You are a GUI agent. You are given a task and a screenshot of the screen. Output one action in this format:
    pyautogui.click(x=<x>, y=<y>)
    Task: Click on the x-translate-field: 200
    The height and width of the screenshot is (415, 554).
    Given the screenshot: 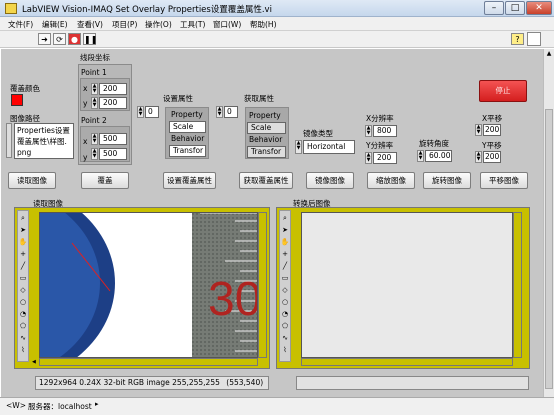 What is the action you would take?
    pyautogui.click(x=492, y=130)
    